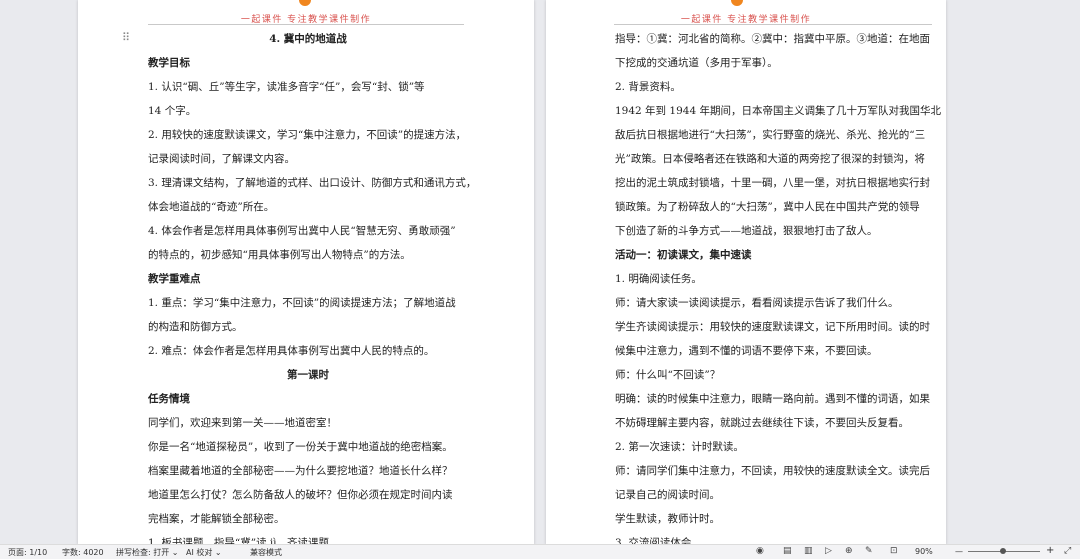 The height and width of the screenshot is (559, 1080). I want to click on text-line: 地道里怎么打仗？怎么防备敌人的破坏？但你必须在规定时间内读, so click(300, 495).